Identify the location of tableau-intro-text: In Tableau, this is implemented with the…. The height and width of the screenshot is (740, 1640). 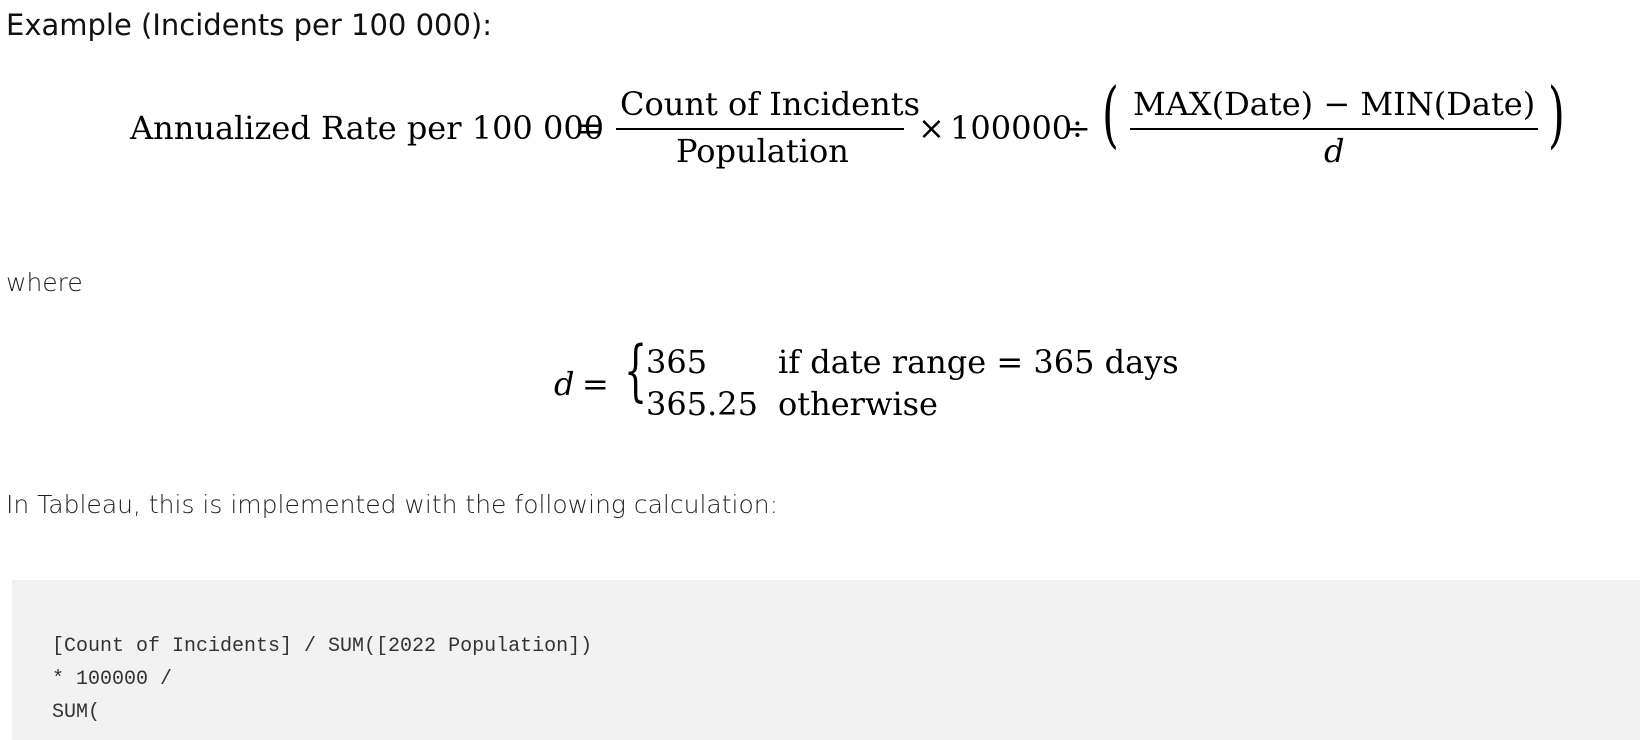
(392, 504).